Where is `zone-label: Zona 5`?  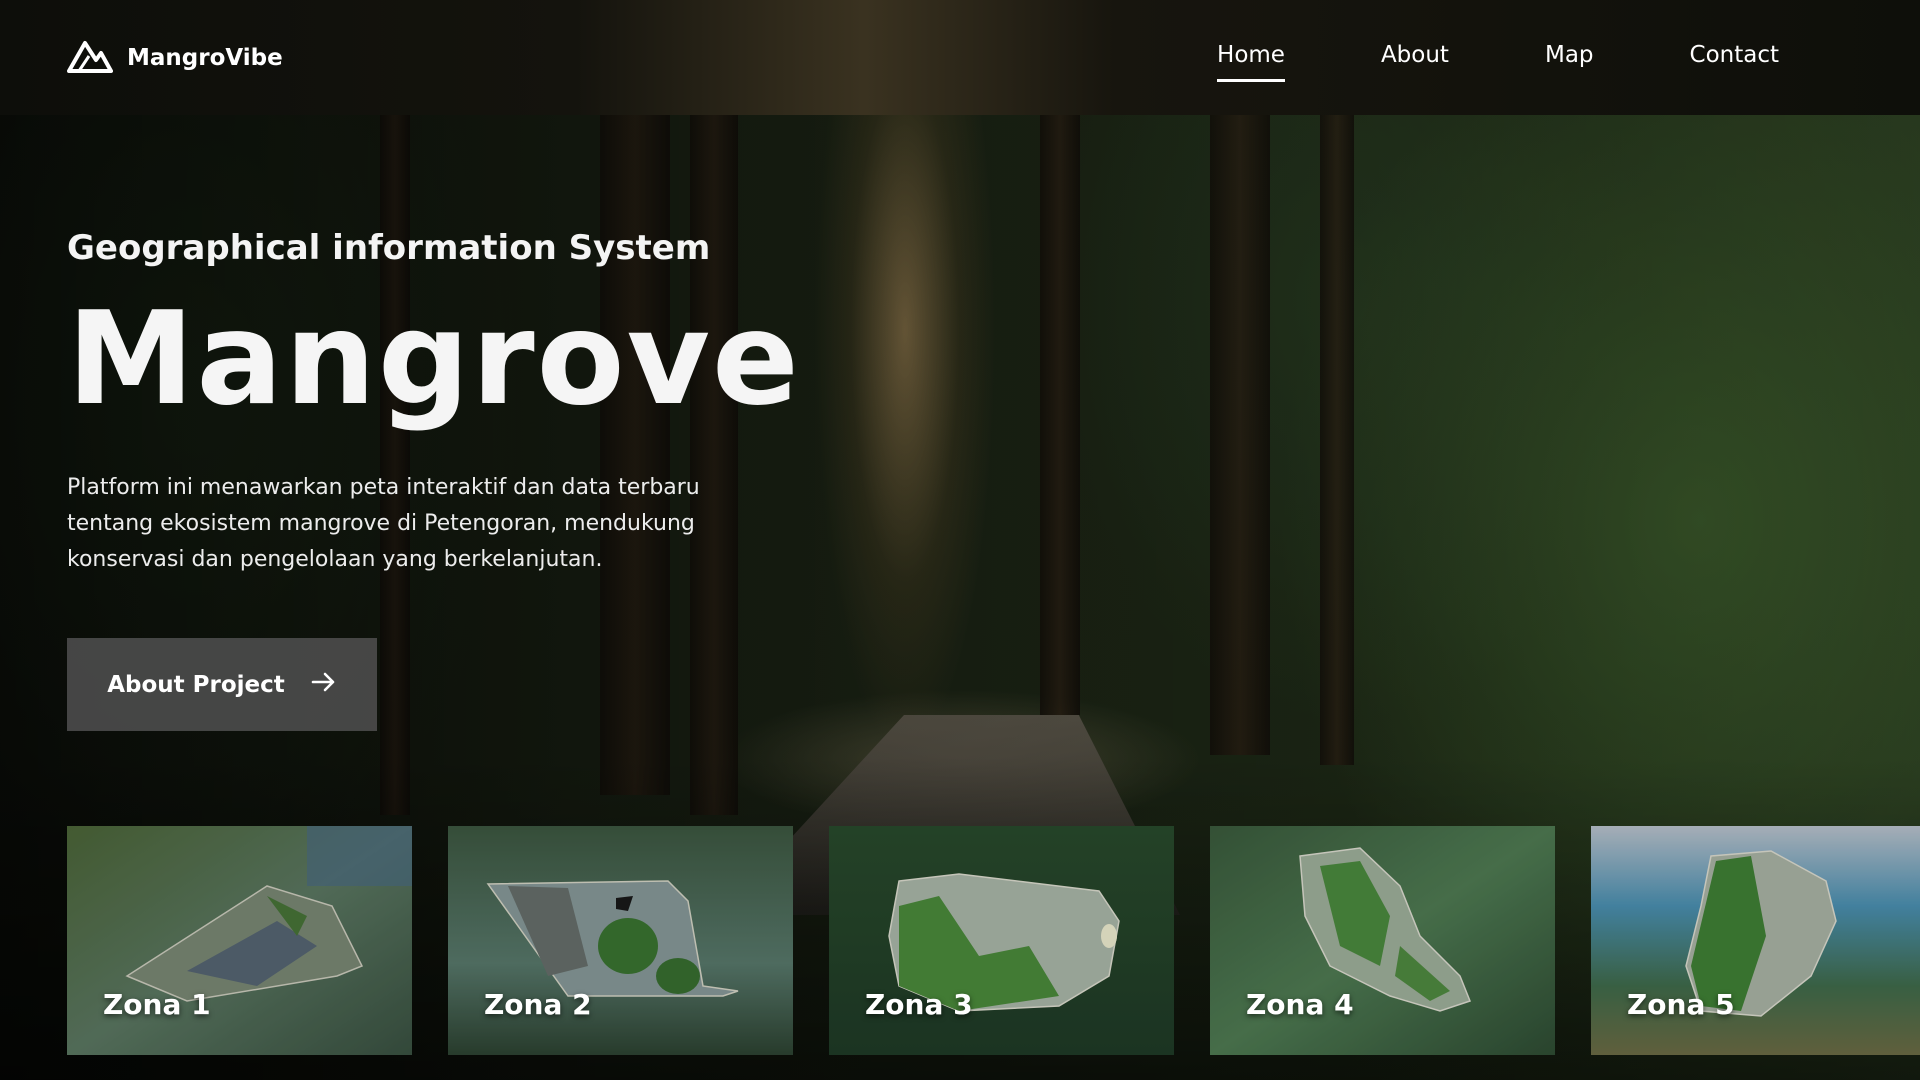 zone-label: Zona 5 is located at coordinates (1681, 1004).